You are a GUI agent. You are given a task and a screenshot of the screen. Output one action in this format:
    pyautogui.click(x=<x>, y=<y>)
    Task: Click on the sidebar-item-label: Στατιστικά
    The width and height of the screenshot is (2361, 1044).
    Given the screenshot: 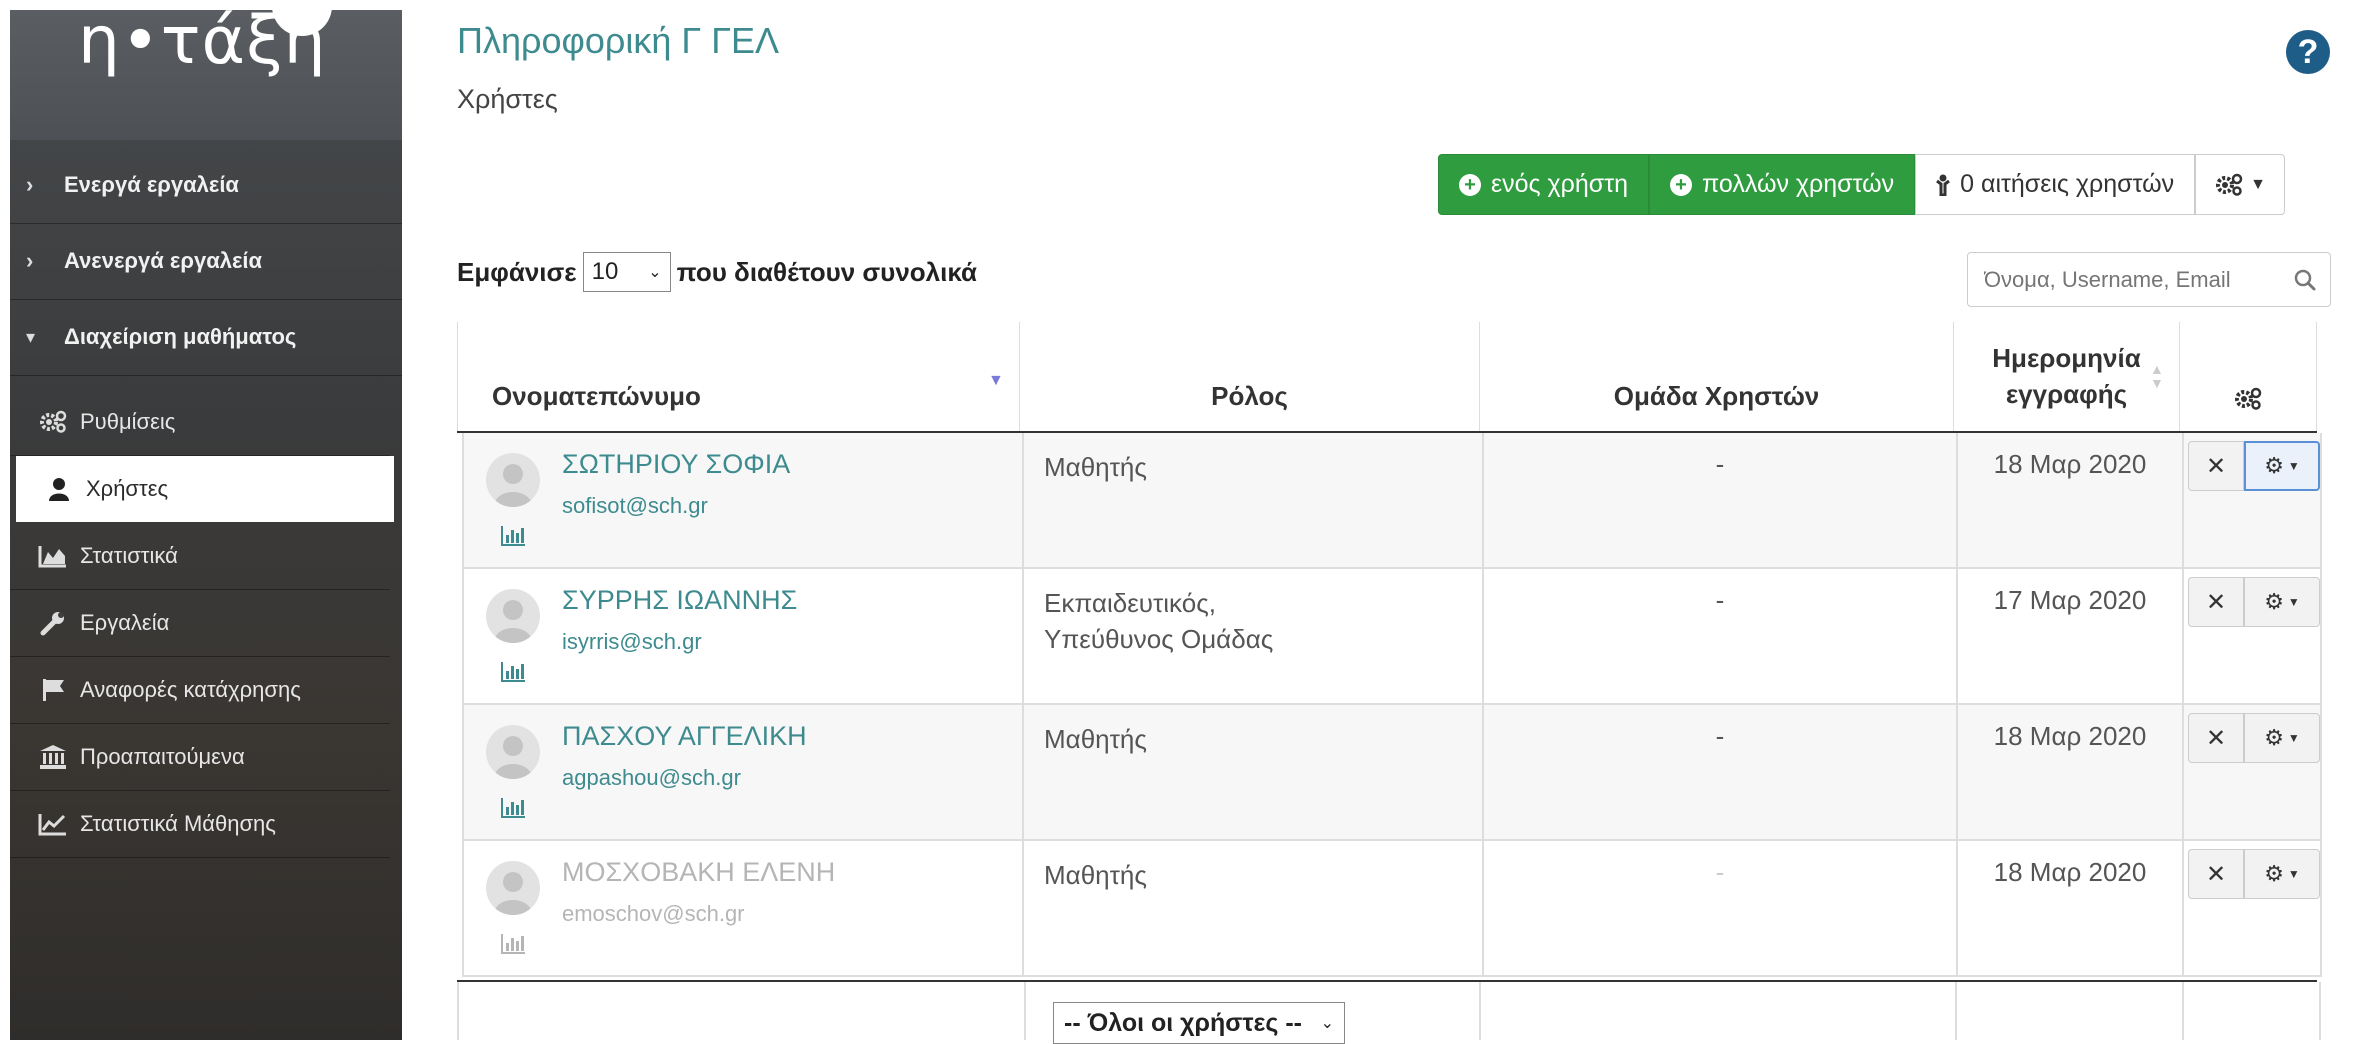 What is the action you would take?
    pyautogui.click(x=129, y=555)
    